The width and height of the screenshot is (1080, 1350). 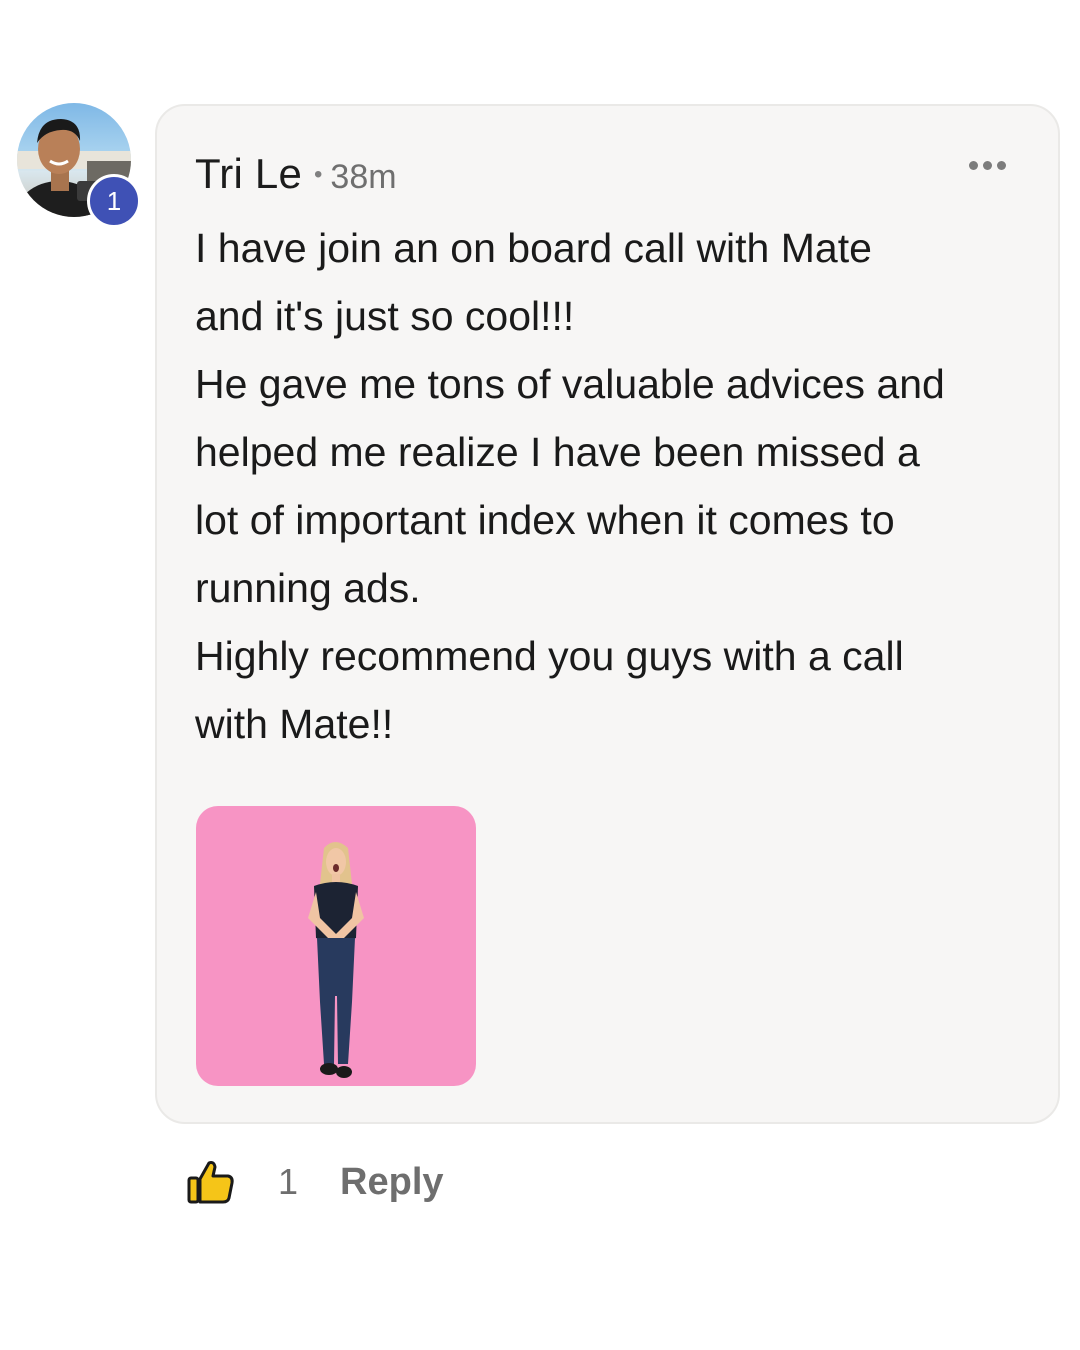 I want to click on attached-gif, so click(x=336, y=946).